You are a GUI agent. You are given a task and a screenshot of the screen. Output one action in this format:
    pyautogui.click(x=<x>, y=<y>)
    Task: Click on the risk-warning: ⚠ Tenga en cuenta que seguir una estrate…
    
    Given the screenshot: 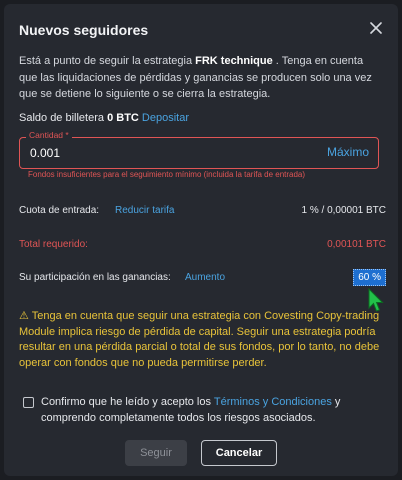 What is the action you would take?
    pyautogui.click(x=199, y=339)
    